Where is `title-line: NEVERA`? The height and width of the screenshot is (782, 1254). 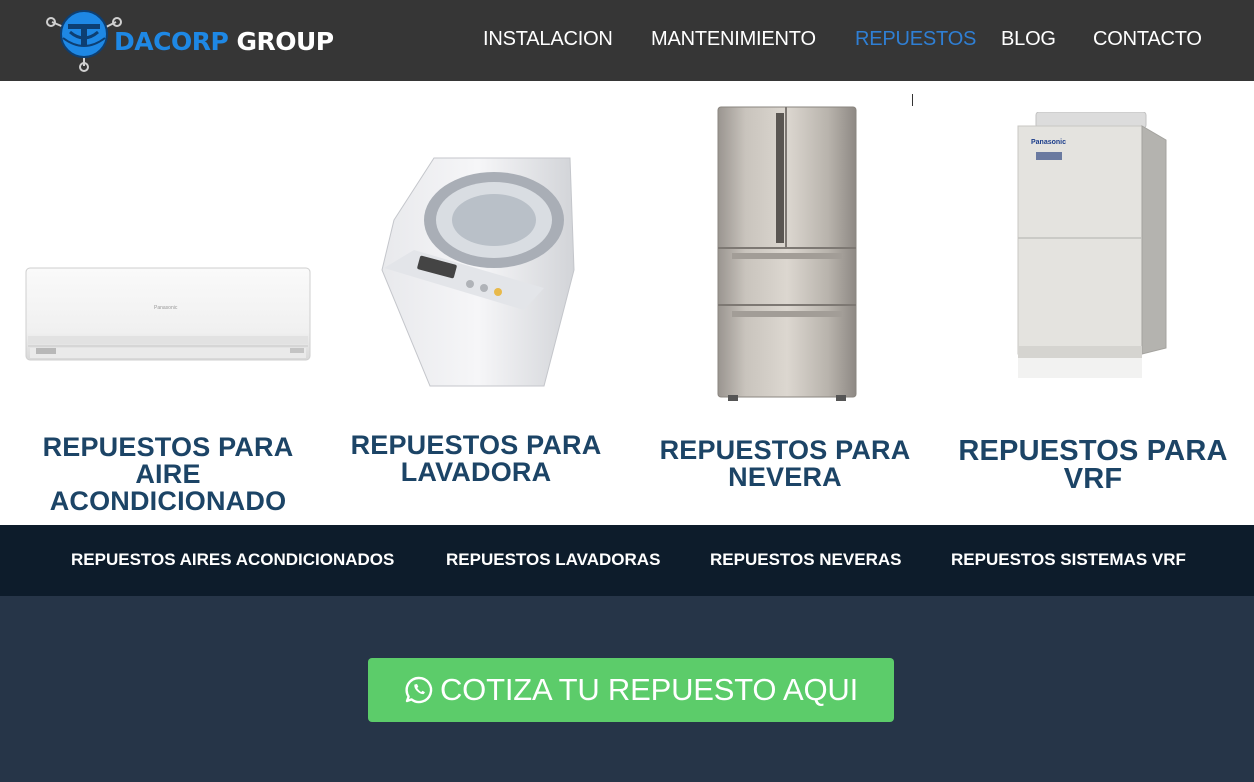
title-line: NEVERA is located at coordinates (785, 477).